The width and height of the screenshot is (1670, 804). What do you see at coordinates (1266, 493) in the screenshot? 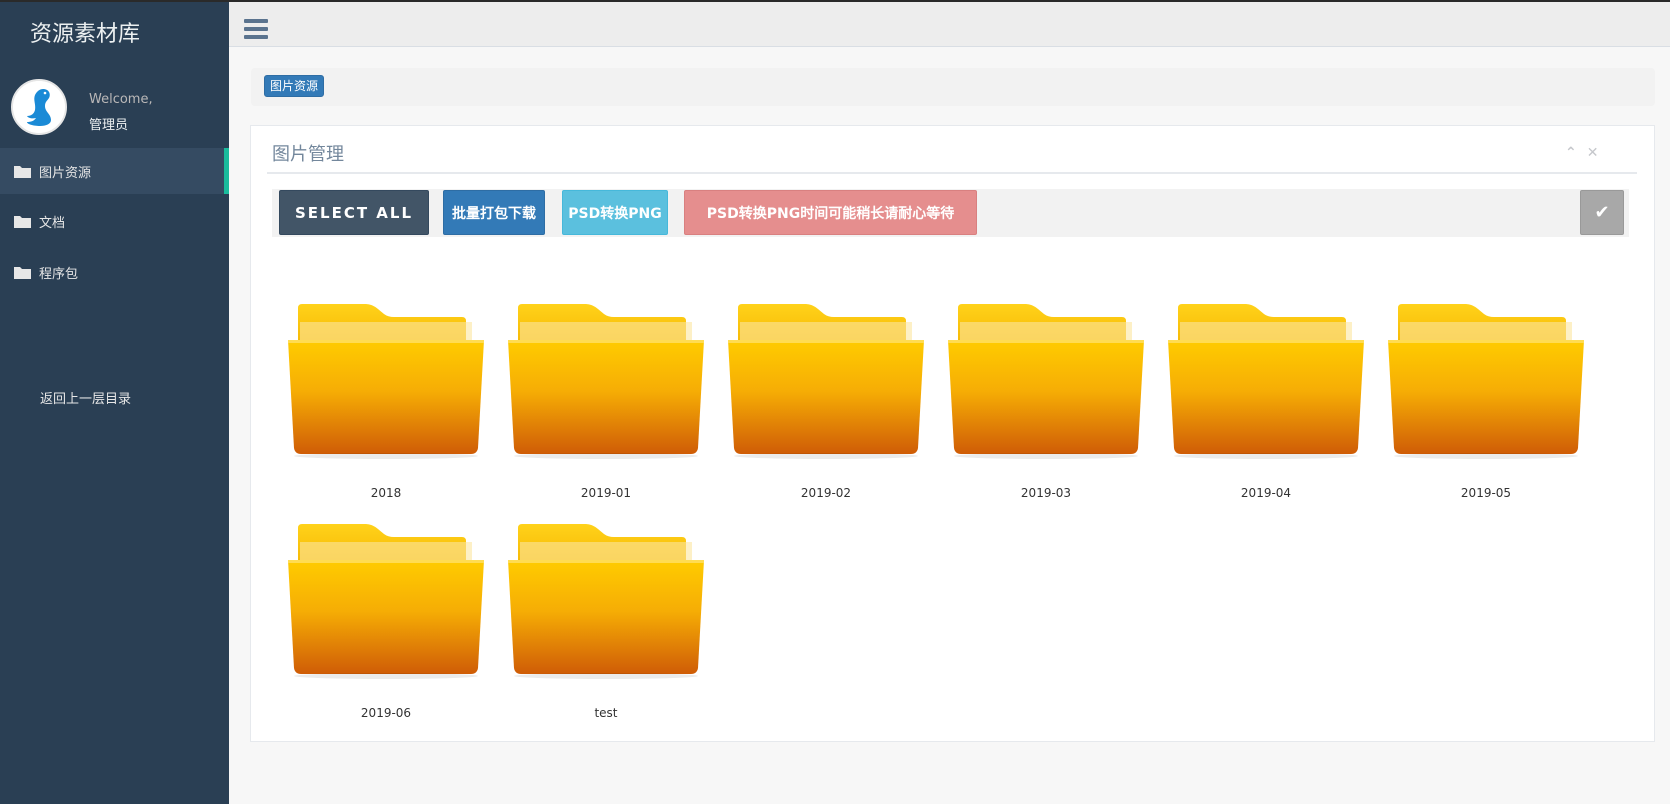
I see `folder-name: 2019-04` at bounding box center [1266, 493].